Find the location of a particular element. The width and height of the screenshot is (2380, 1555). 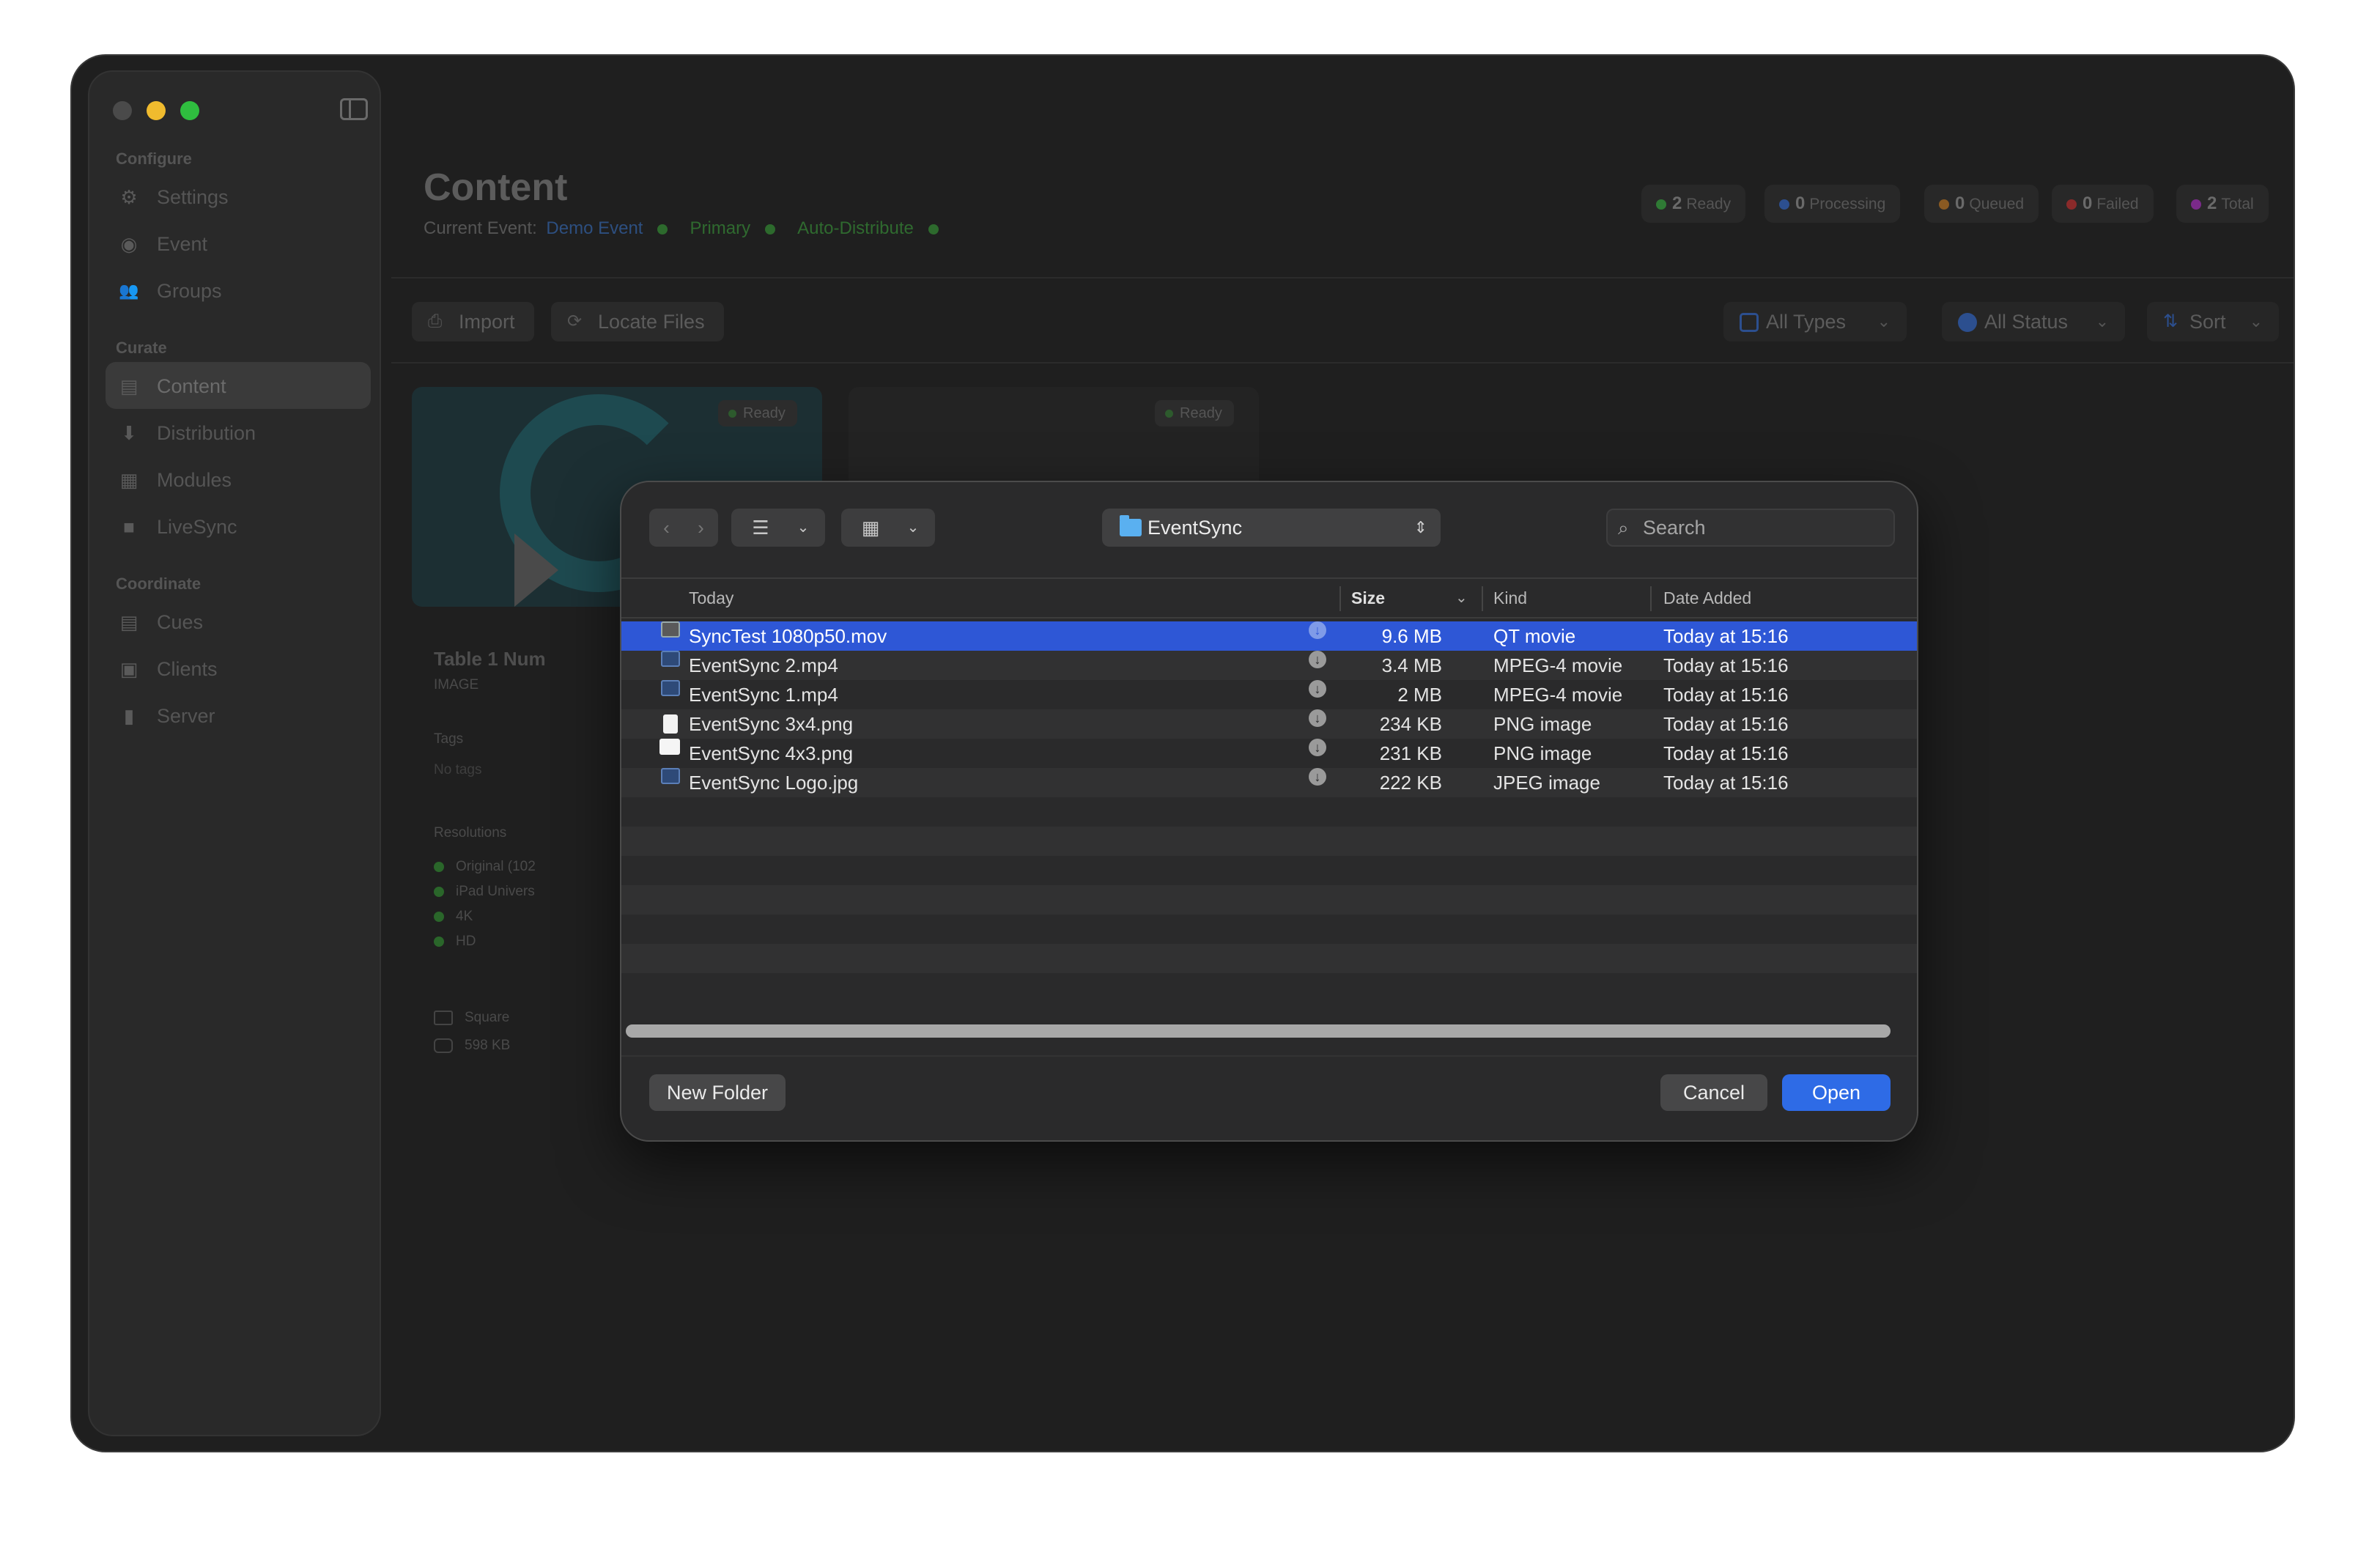

shape-row: Square is located at coordinates (471, 1018).